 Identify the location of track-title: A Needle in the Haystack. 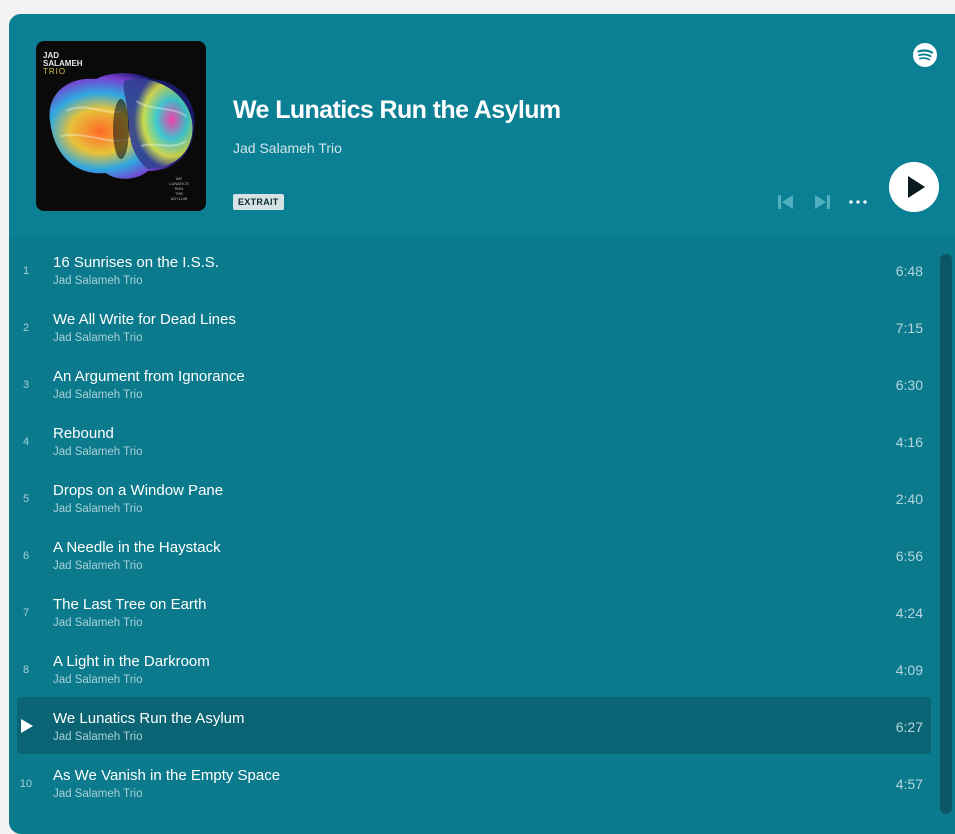
(137, 547).